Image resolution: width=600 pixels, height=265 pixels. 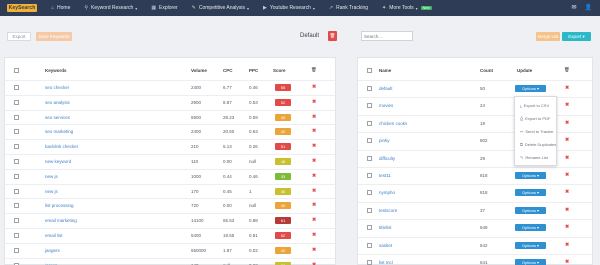 What do you see at coordinates (348, 8) in the screenshot?
I see `nav-item: ↗ Rank Tracking` at bounding box center [348, 8].